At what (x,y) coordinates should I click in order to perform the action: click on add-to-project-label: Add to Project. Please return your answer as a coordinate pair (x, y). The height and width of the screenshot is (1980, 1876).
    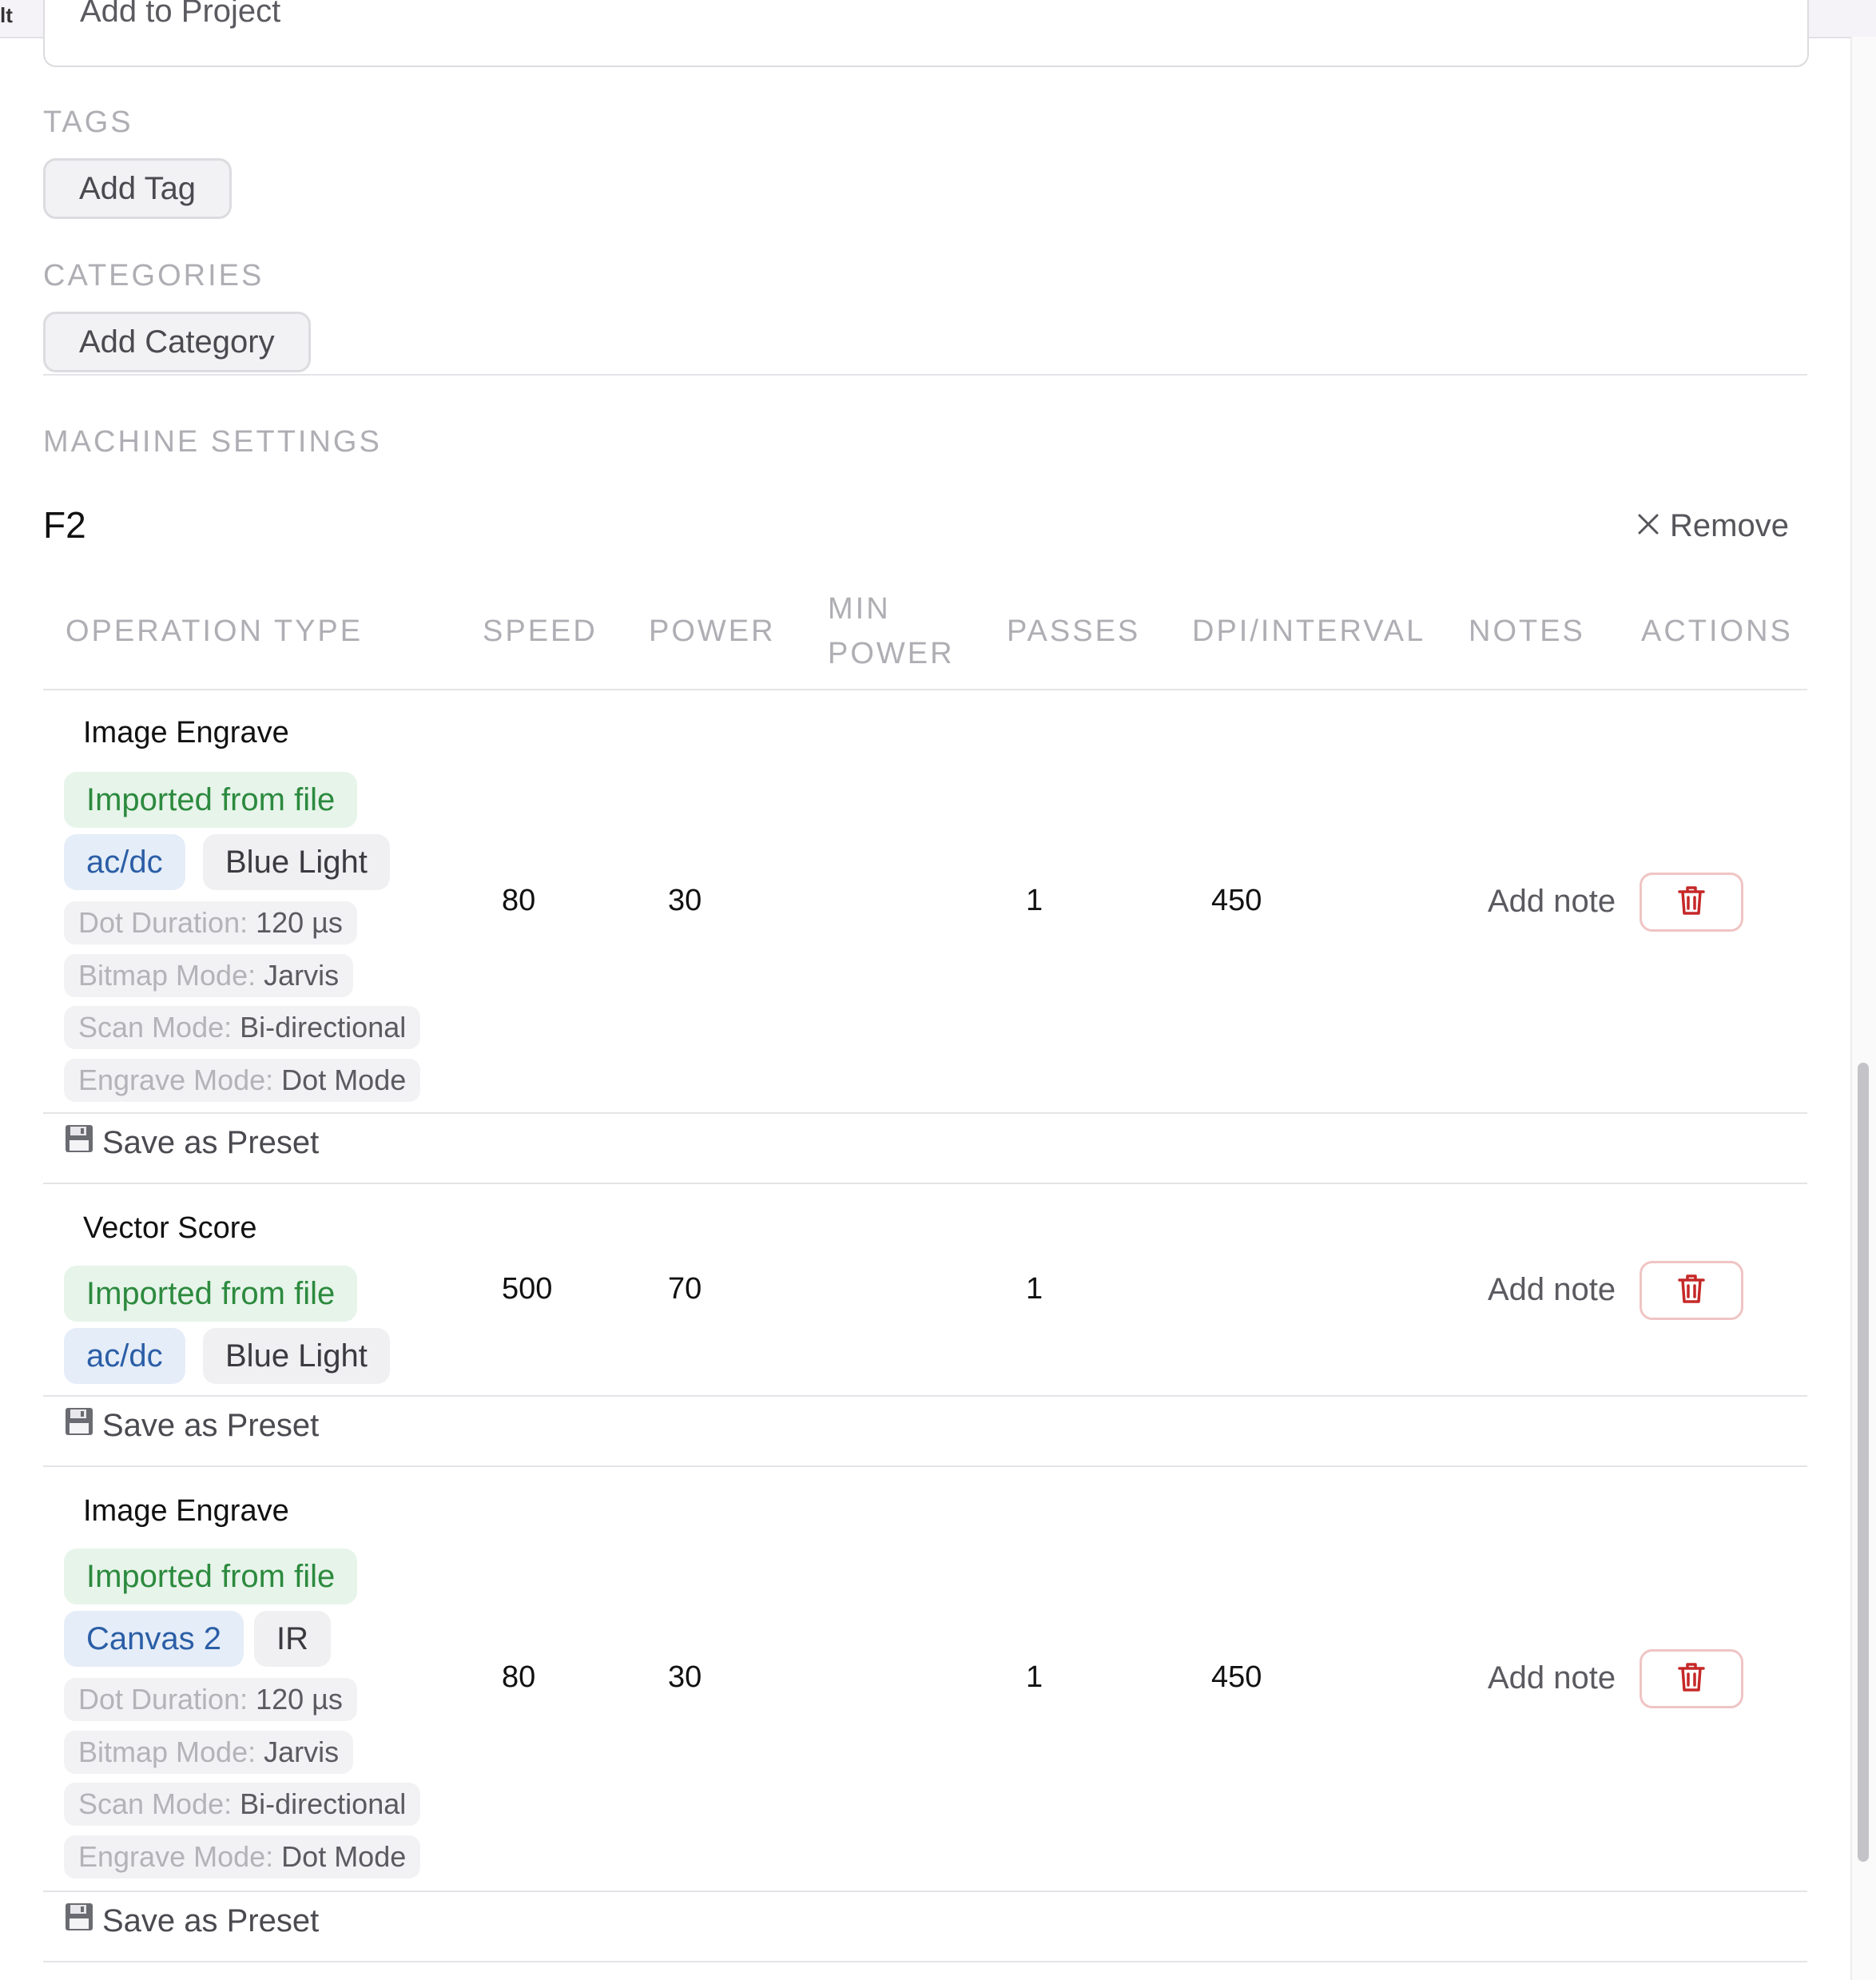
    Looking at the image, I should click on (180, 14).